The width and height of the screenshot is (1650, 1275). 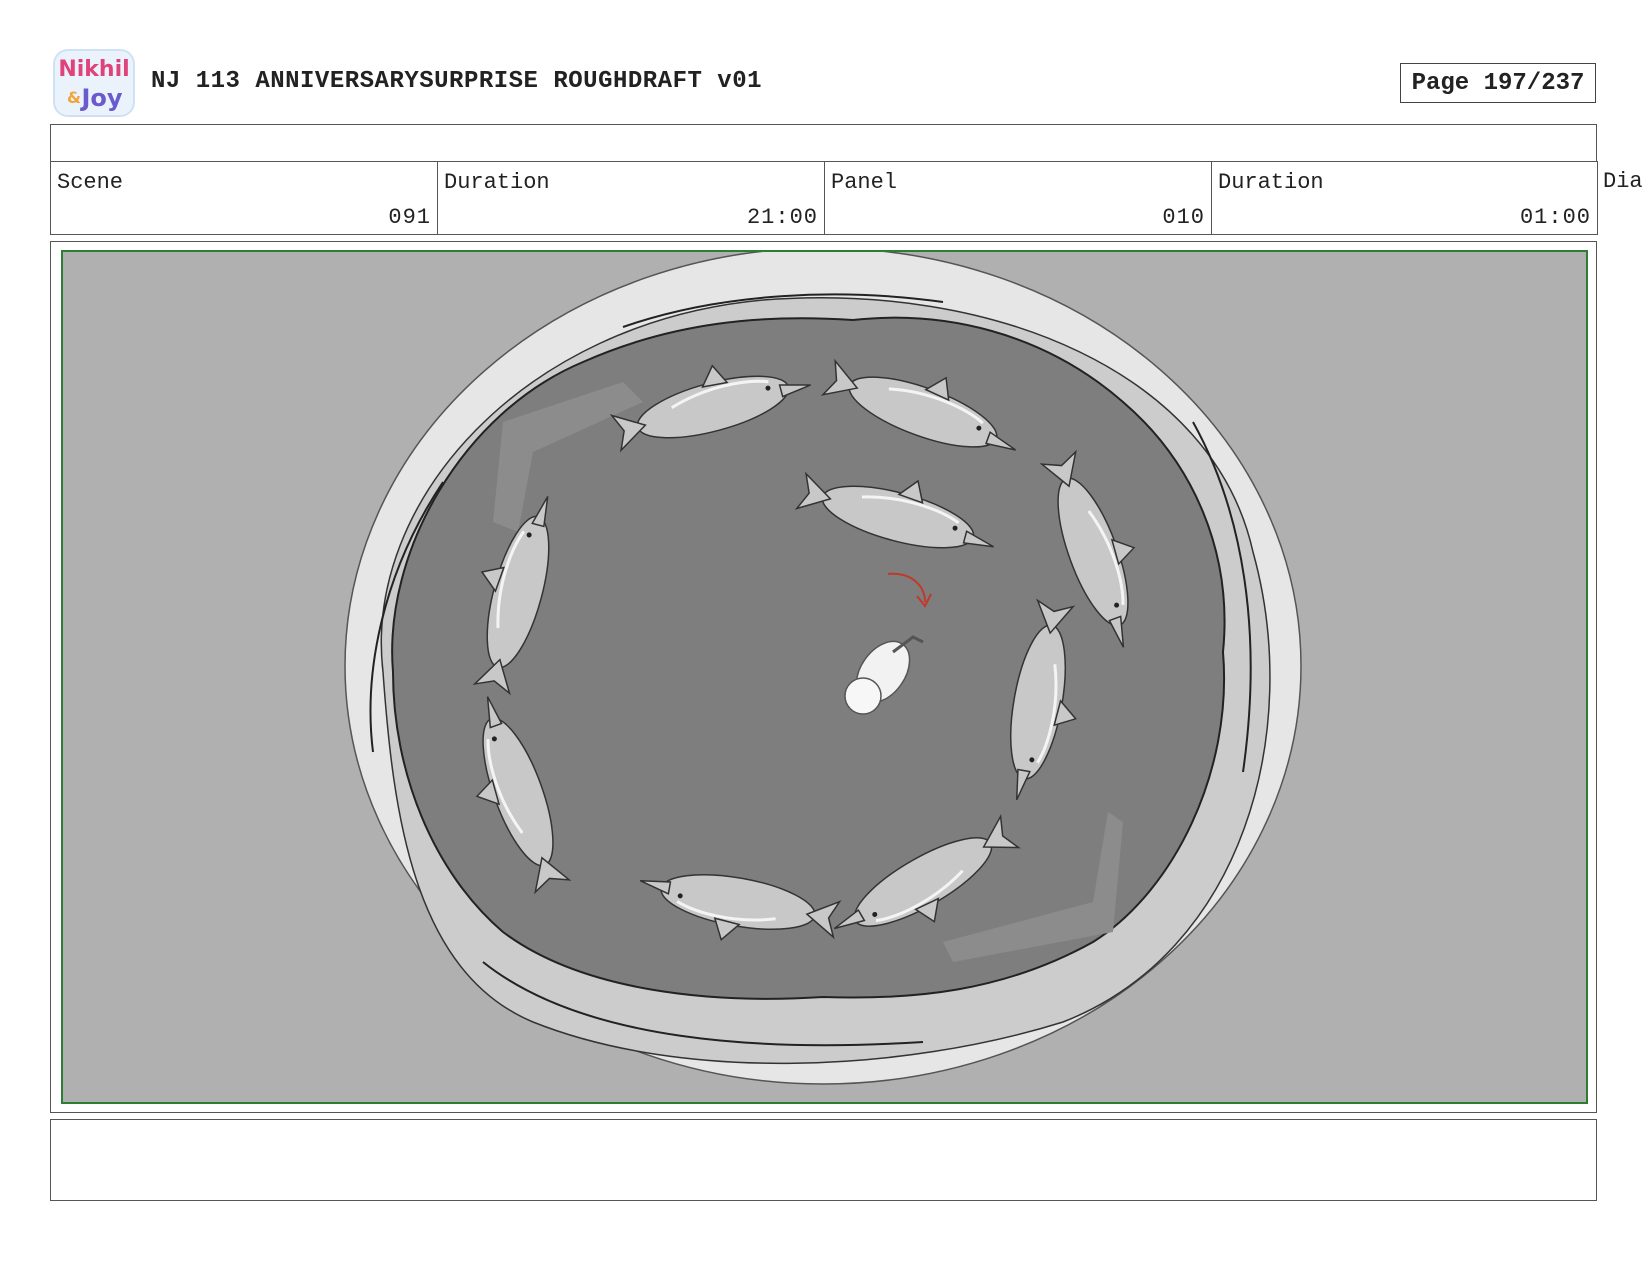 I want to click on scene-duration-cell: Duration 21:00, so click(x=631, y=198).